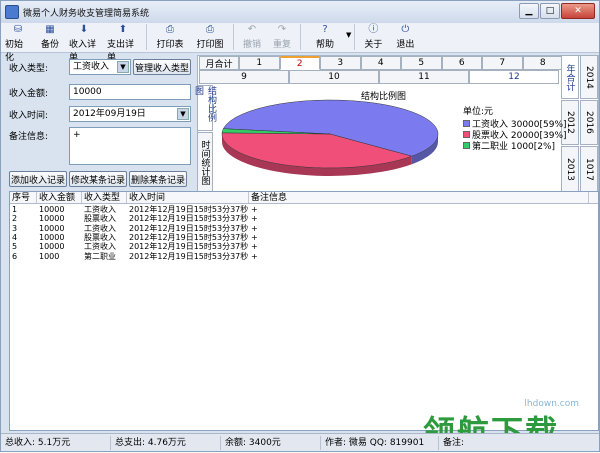 The width and height of the screenshot is (600, 453). Describe the element at coordinates (405, 37) in the screenshot. I see `exit-button: ⏻ 退出` at that location.